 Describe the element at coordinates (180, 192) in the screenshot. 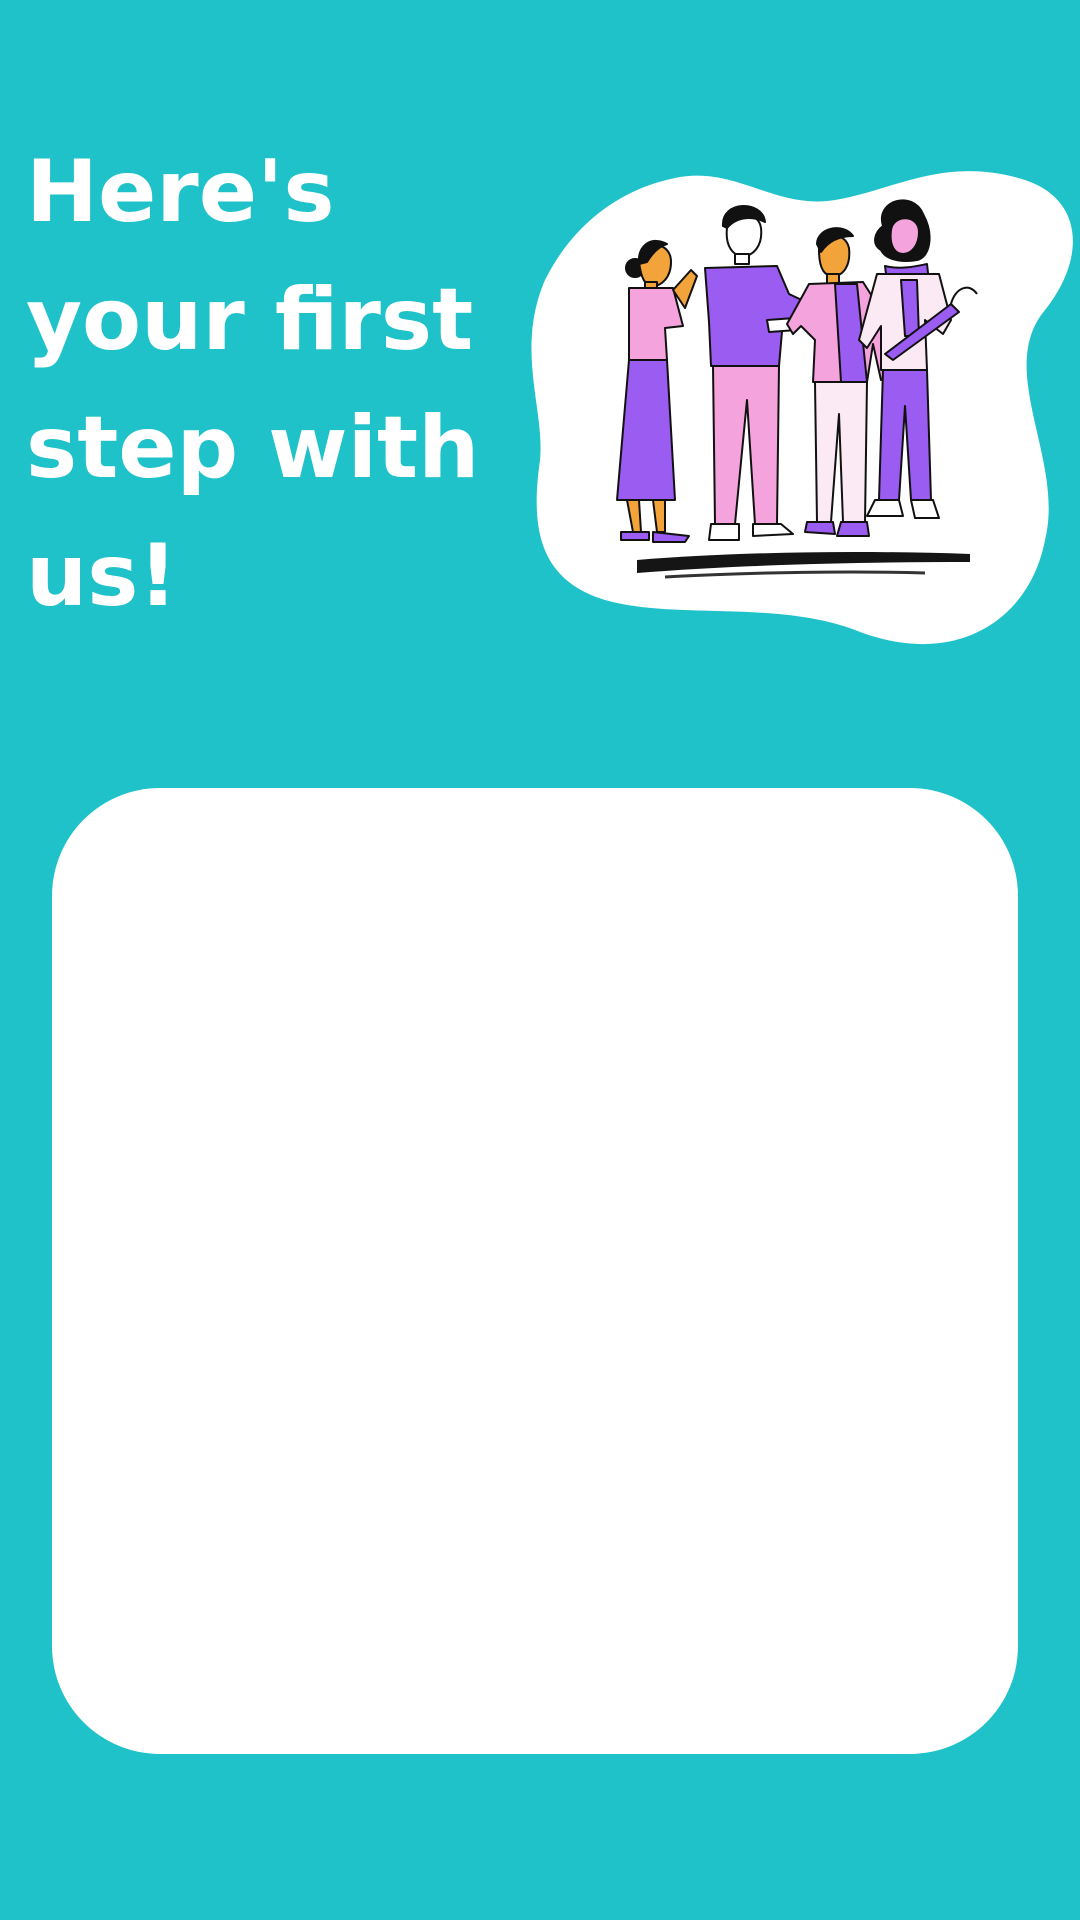

I see `headline-line-1: Here's` at that location.